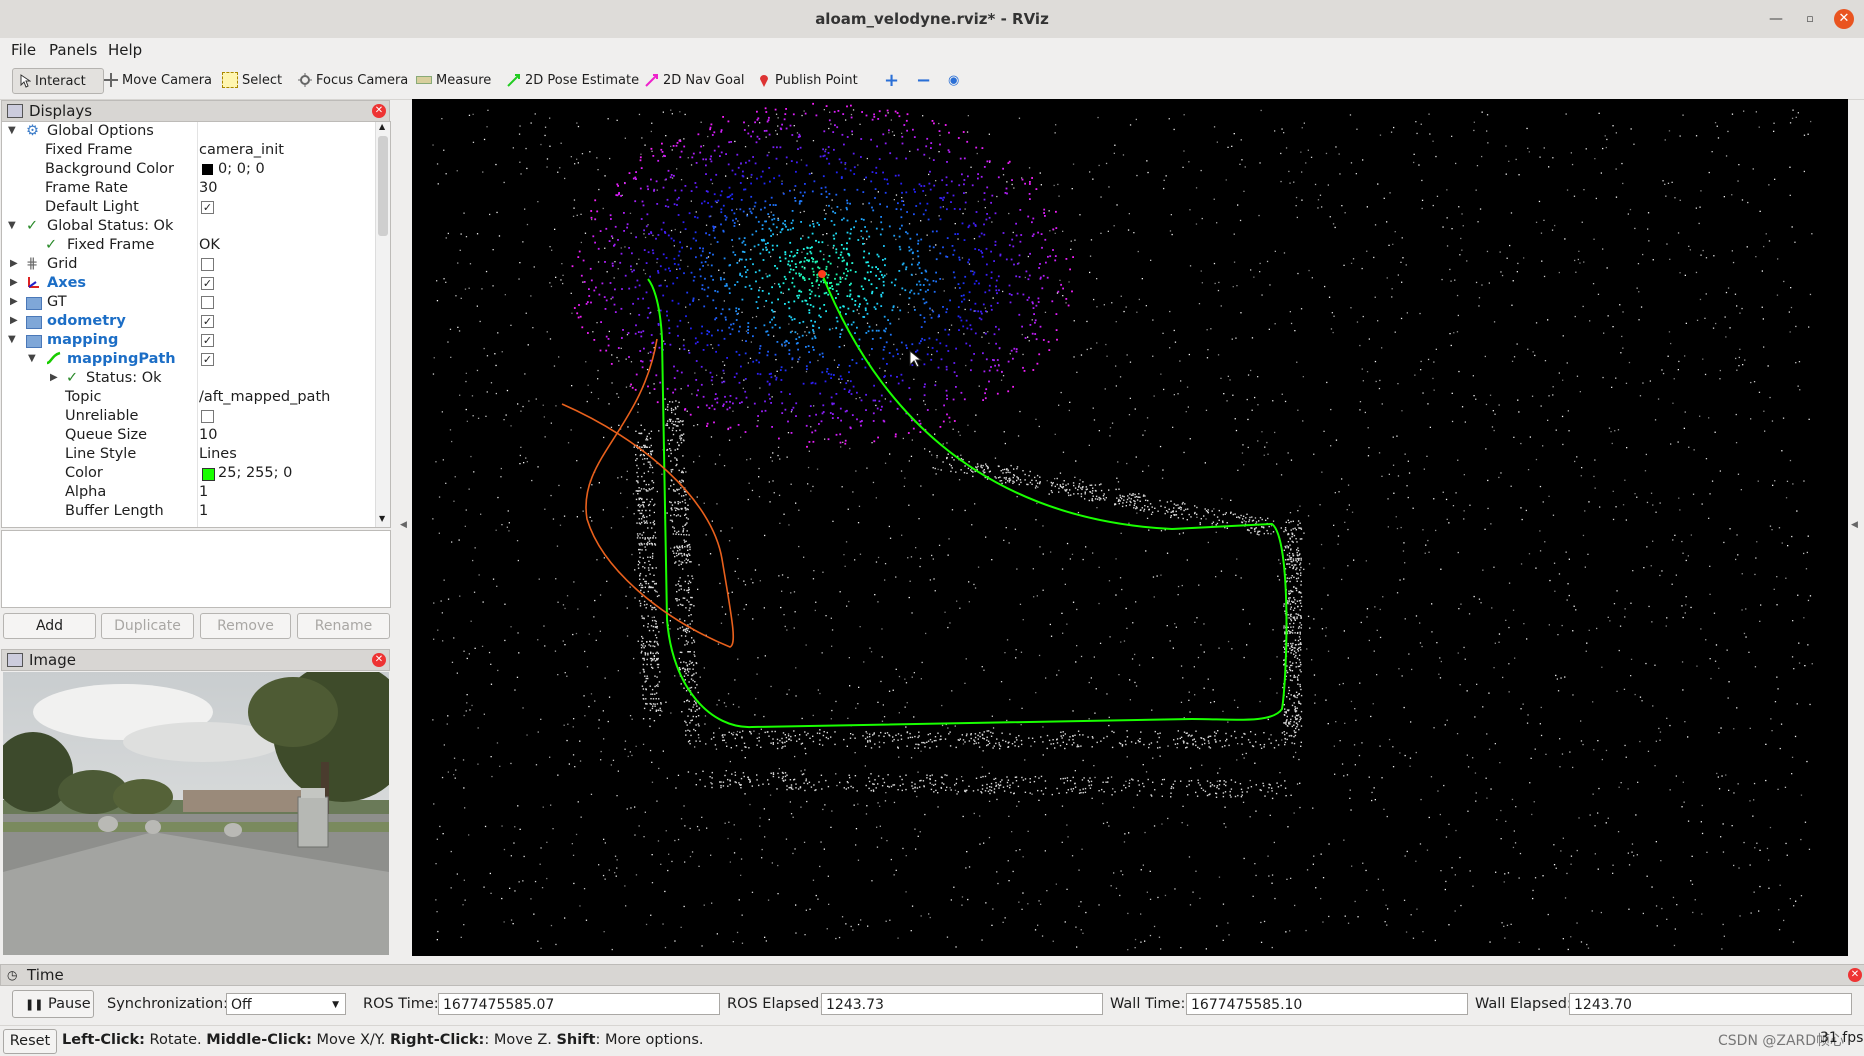 The width and height of the screenshot is (1864, 1056). Describe the element at coordinates (1842, 1038) in the screenshot. I see `fps-counter: 31 fps` at that location.